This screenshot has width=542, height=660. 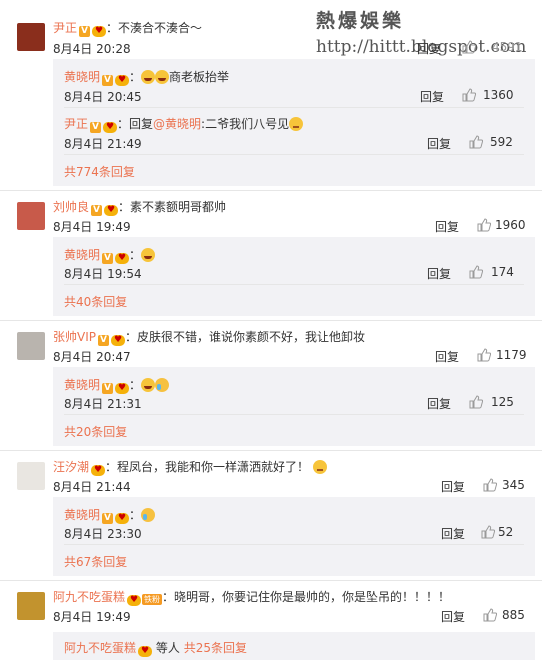 I want to click on more-replies-link: 共20条回复, so click(x=95, y=431).